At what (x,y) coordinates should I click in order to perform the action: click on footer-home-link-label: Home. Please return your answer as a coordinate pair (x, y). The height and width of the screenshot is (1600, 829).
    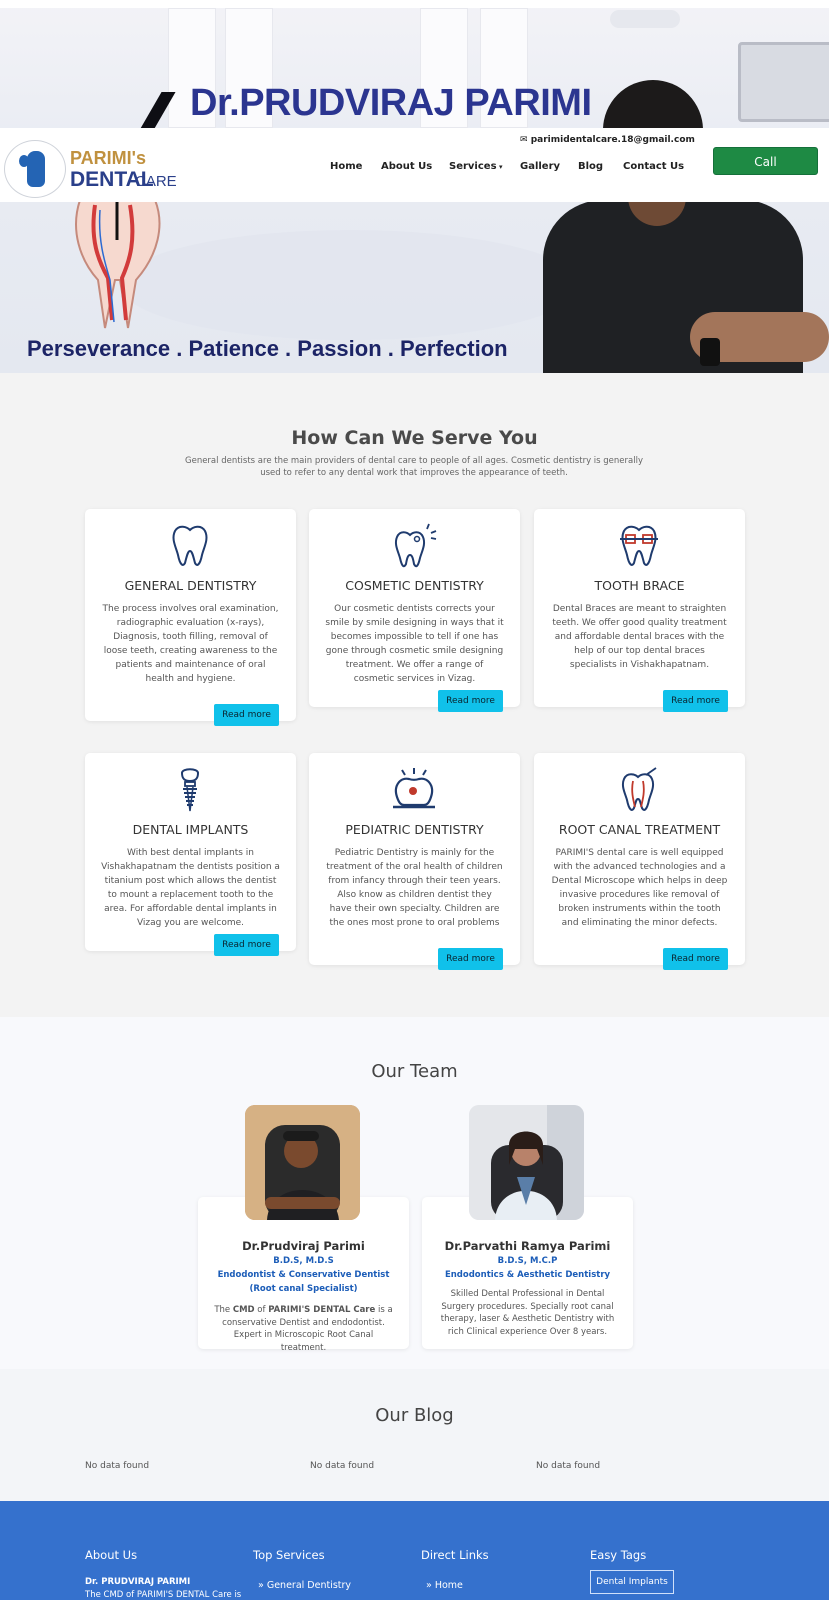
    Looking at the image, I should click on (448, 1585).